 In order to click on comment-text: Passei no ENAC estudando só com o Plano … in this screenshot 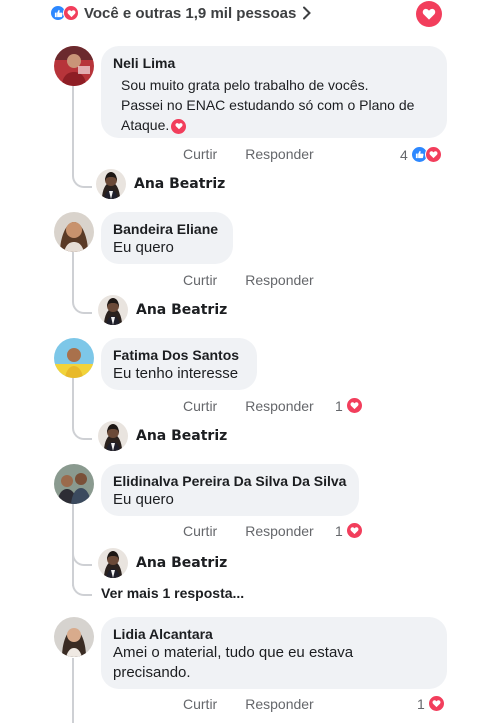, I will do `click(268, 105)`.